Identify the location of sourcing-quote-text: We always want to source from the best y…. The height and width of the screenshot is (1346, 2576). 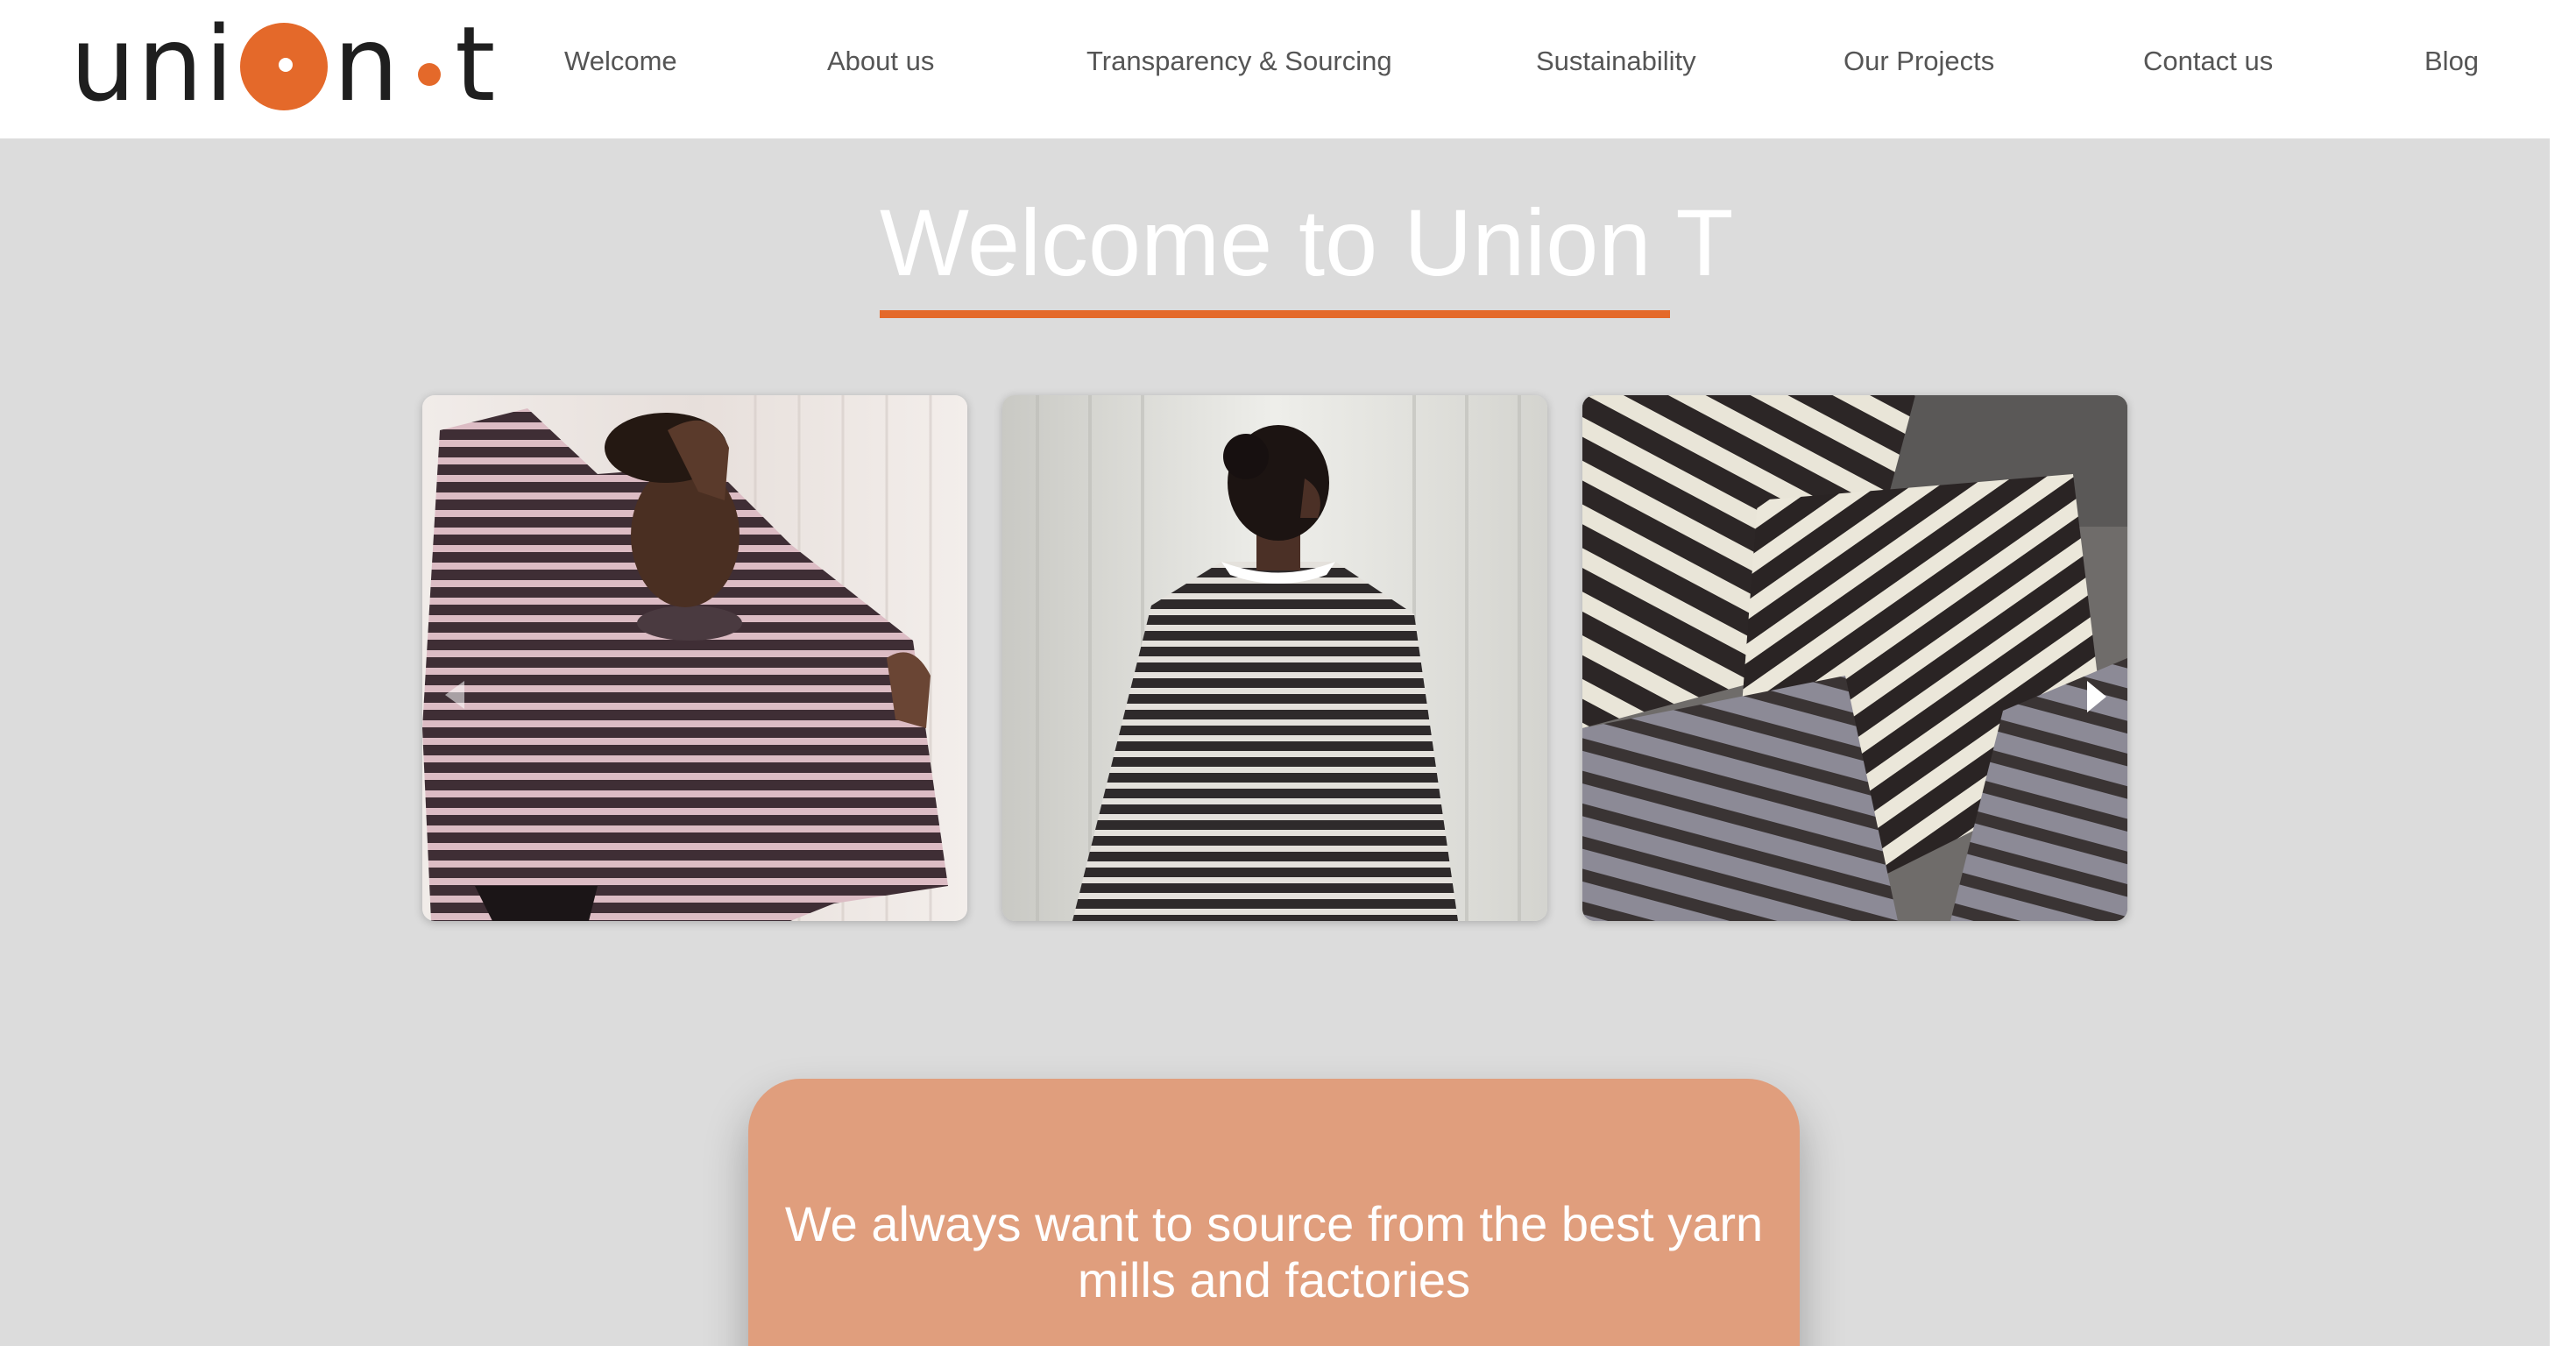
(1274, 1252).